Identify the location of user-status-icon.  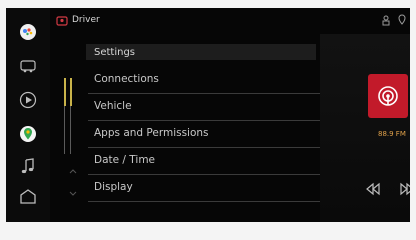
(386, 20).